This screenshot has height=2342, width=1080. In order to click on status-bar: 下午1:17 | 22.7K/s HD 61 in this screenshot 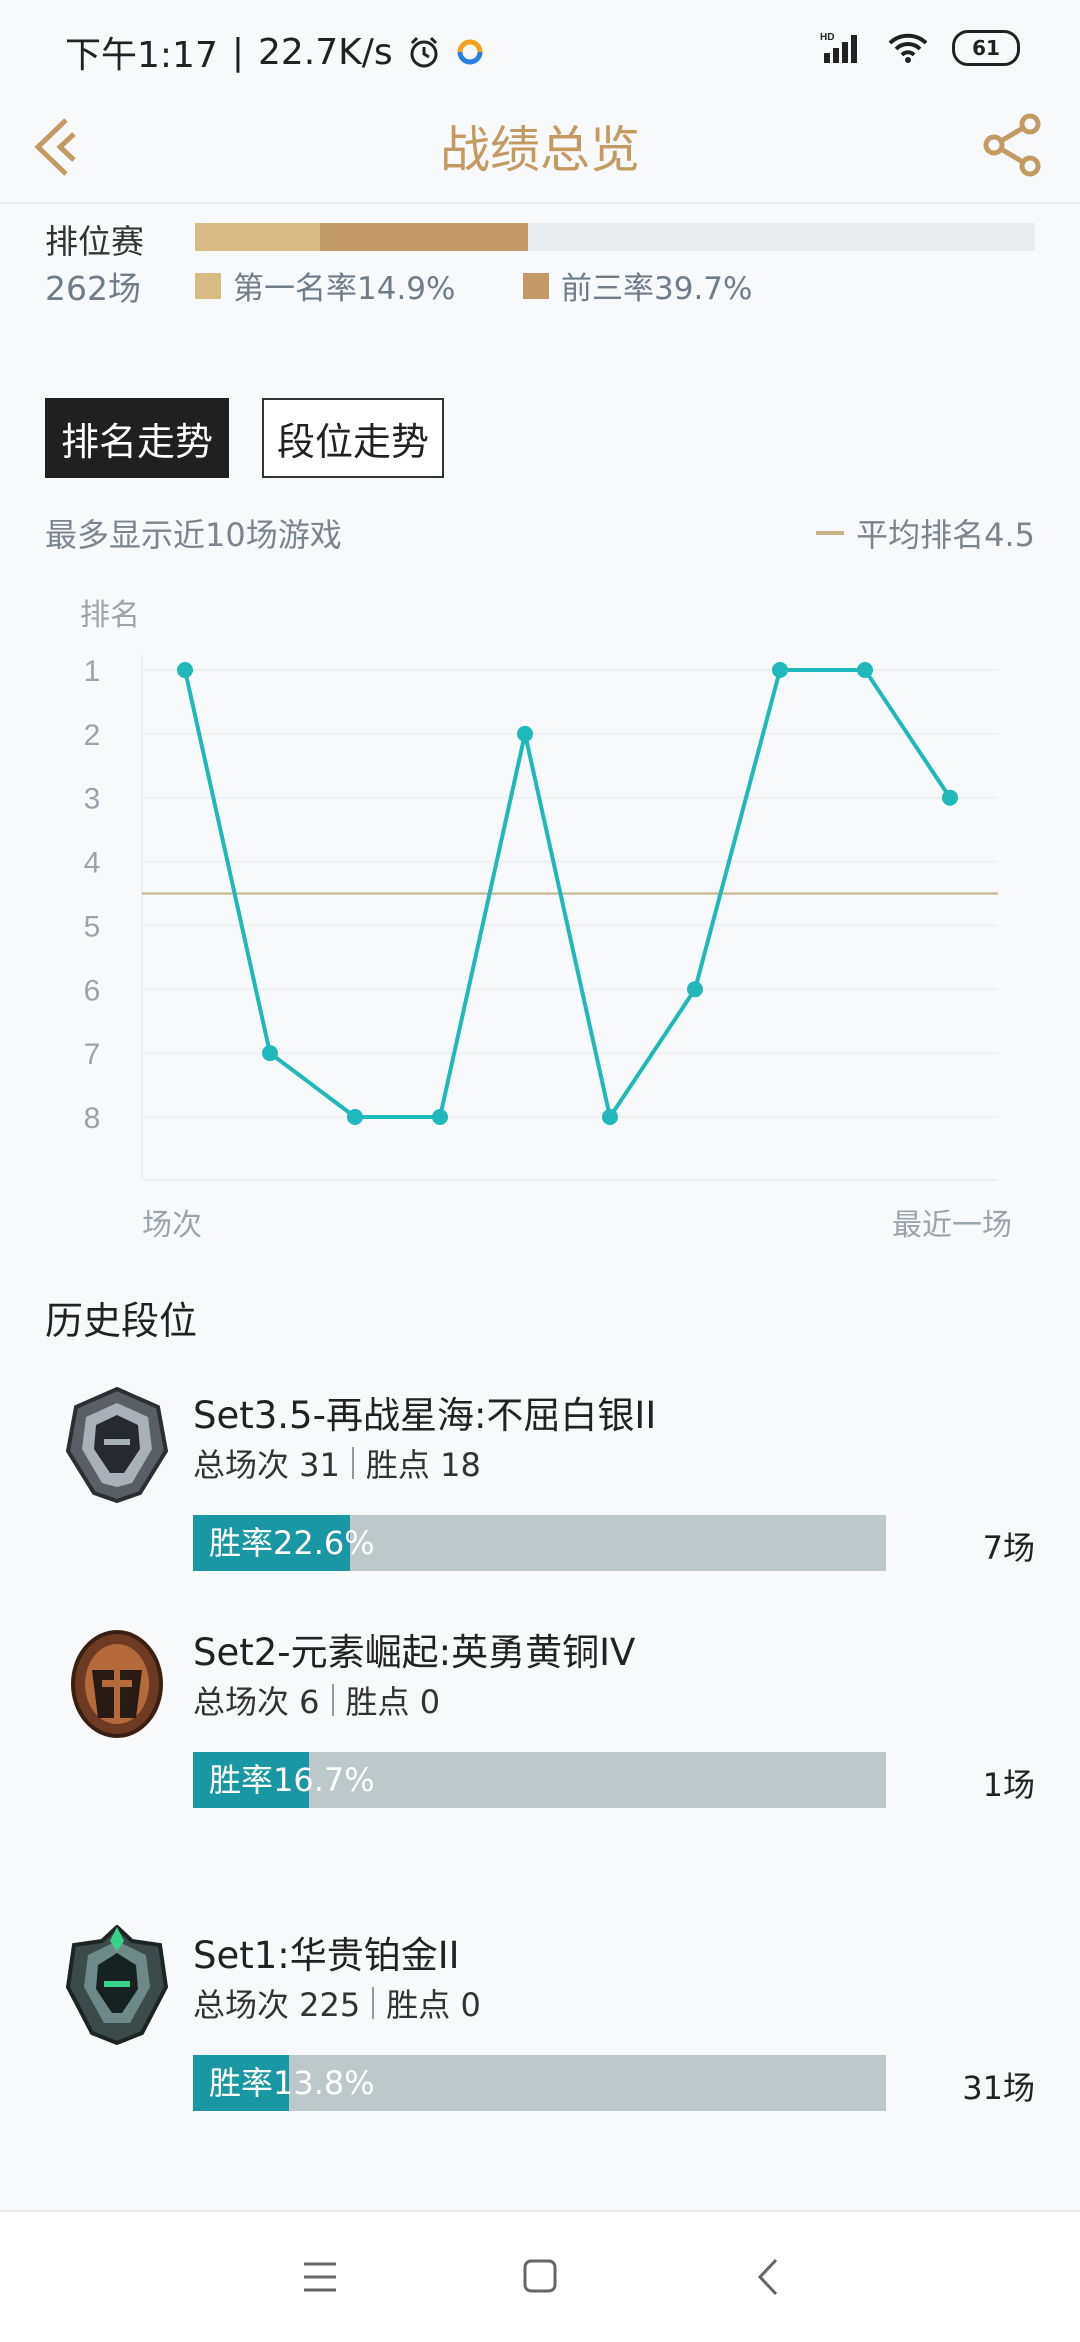, I will do `click(540, 45)`.